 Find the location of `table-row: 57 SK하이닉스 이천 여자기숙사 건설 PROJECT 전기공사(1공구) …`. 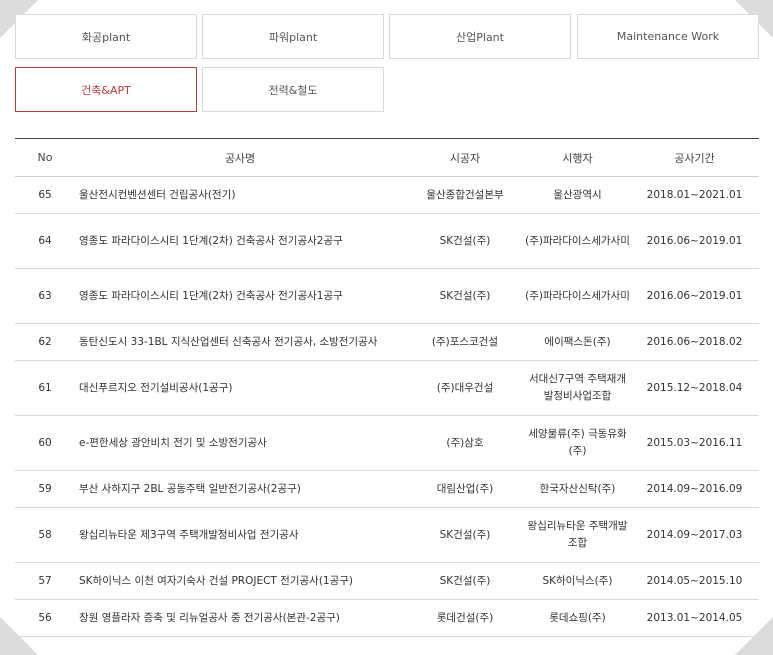

table-row: 57 SK하이닉스 이천 여자기숙사 건설 PROJECT 전기공사(1공구) … is located at coordinates (387, 581).